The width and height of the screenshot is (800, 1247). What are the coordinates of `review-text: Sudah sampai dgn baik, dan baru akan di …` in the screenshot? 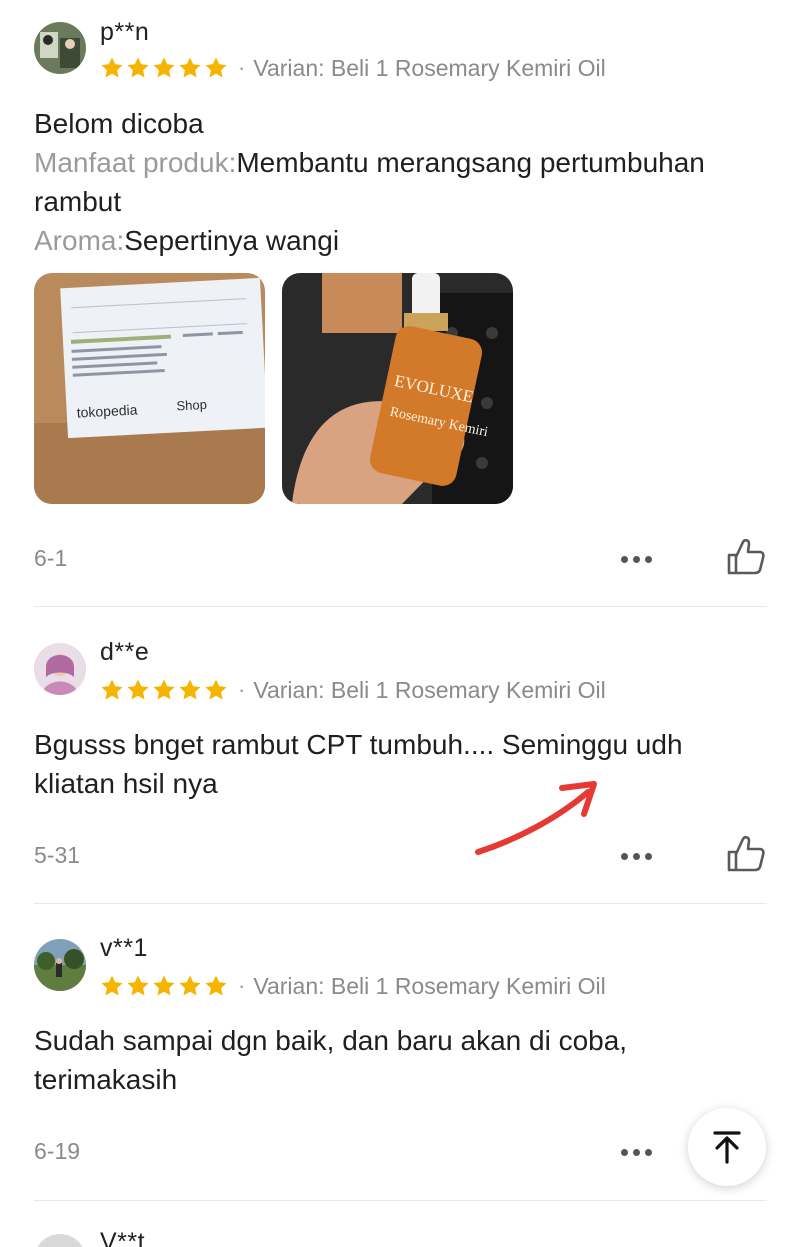 It's located at (331, 1060).